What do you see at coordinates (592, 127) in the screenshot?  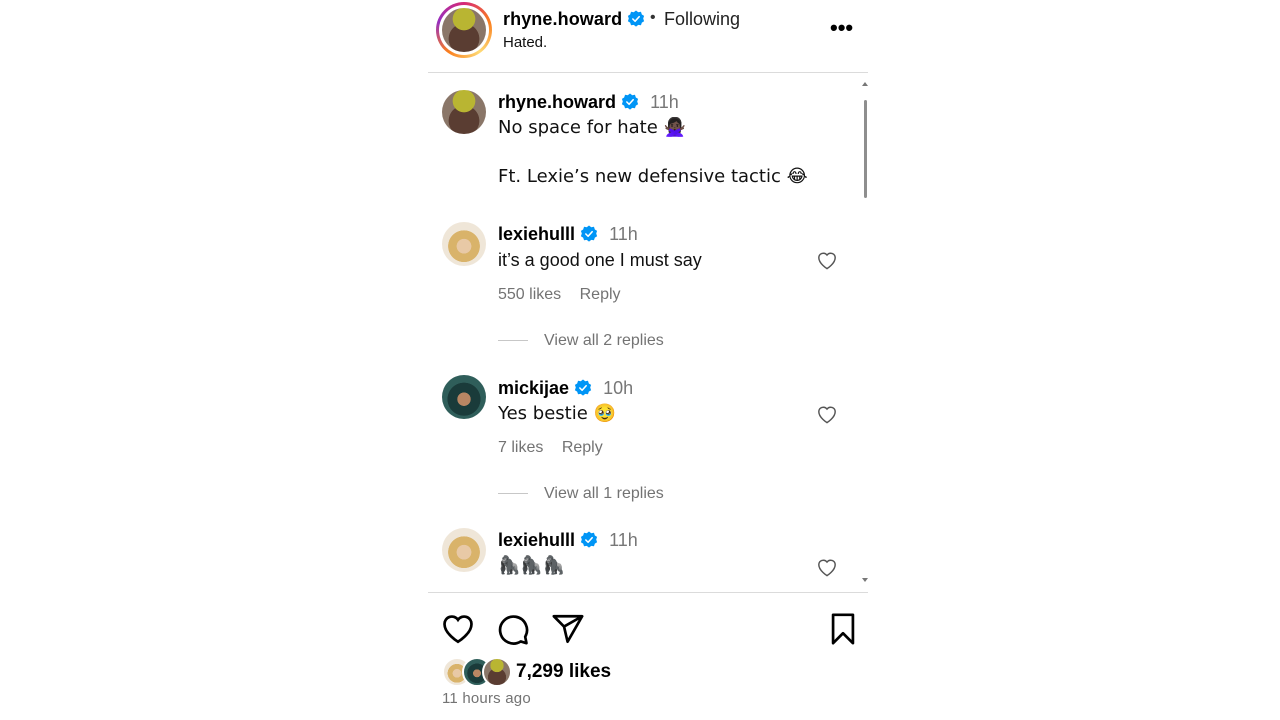 I see `caption-line-1: No space for hate 🙅🏿‍♀️` at bounding box center [592, 127].